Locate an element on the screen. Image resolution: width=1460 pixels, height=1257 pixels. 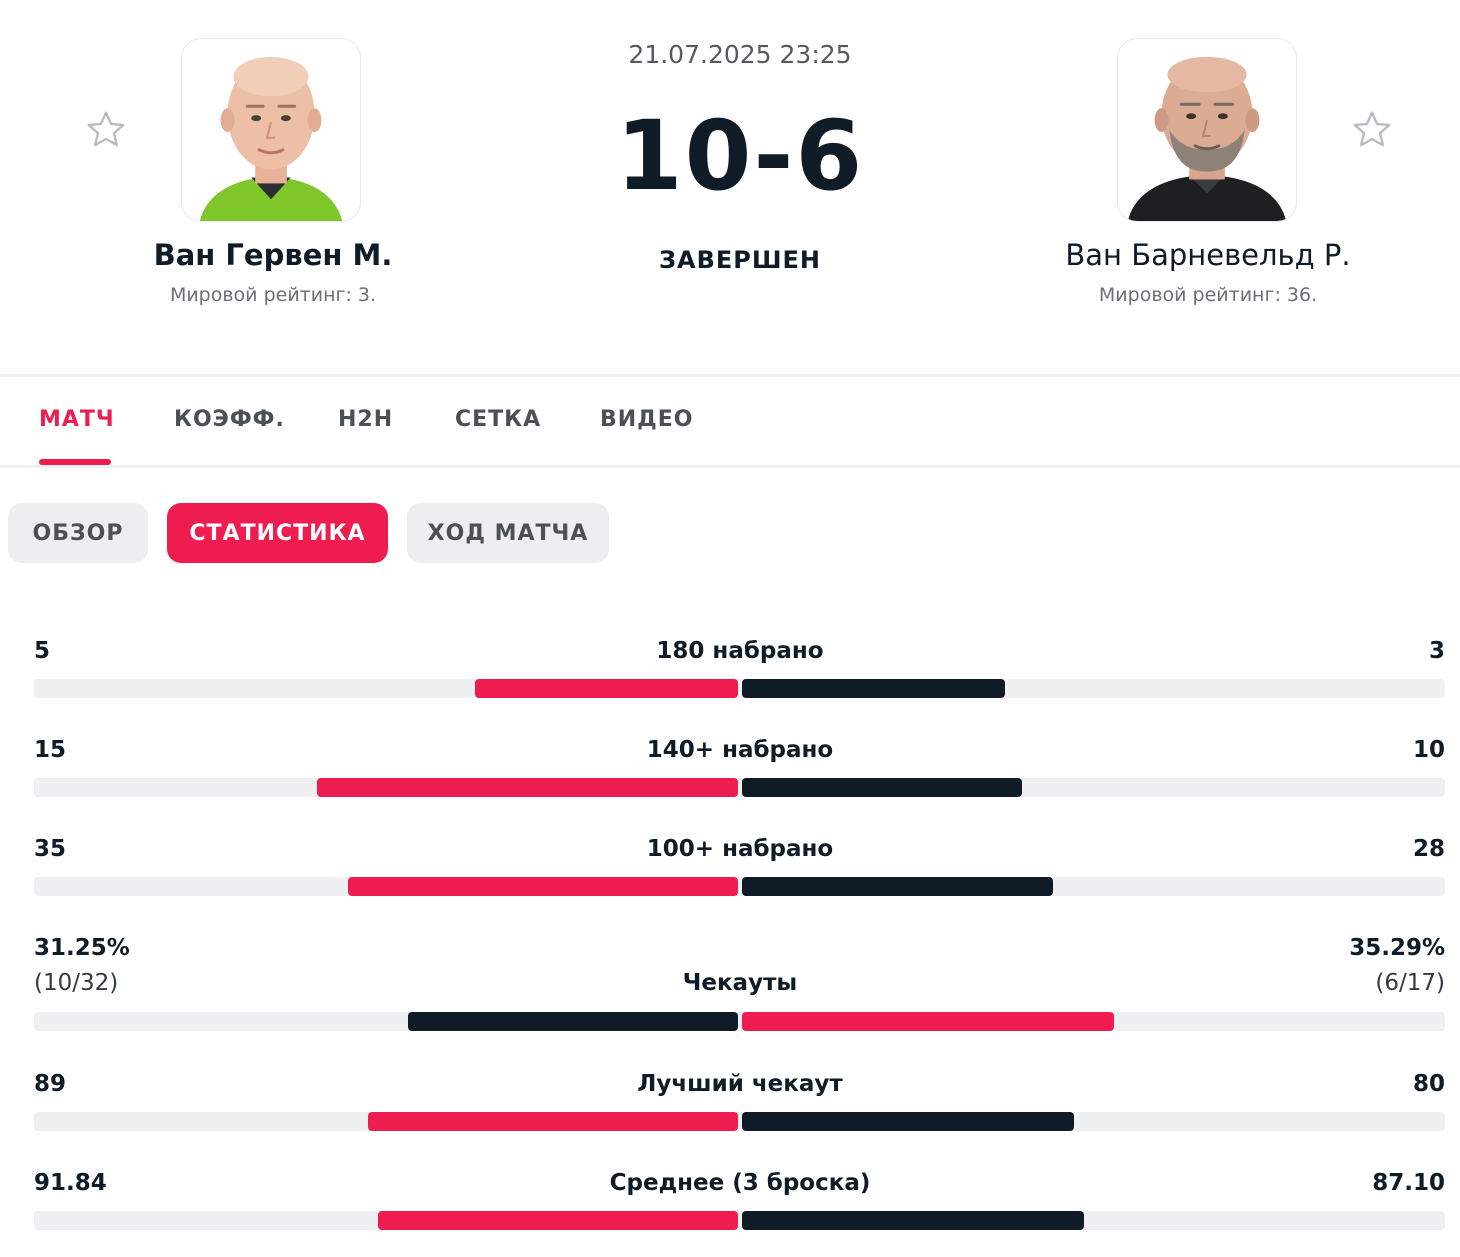
stat-average-left-value: 91.84 is located at coordinates (70, 1183).